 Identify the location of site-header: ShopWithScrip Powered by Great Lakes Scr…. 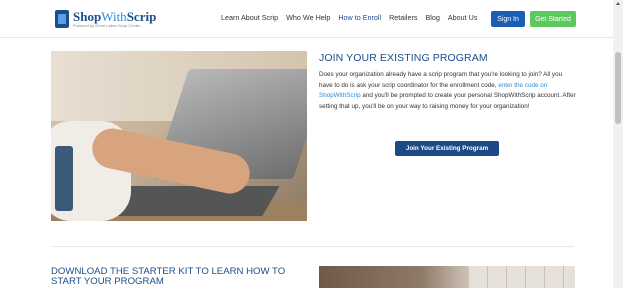
(306, 19).